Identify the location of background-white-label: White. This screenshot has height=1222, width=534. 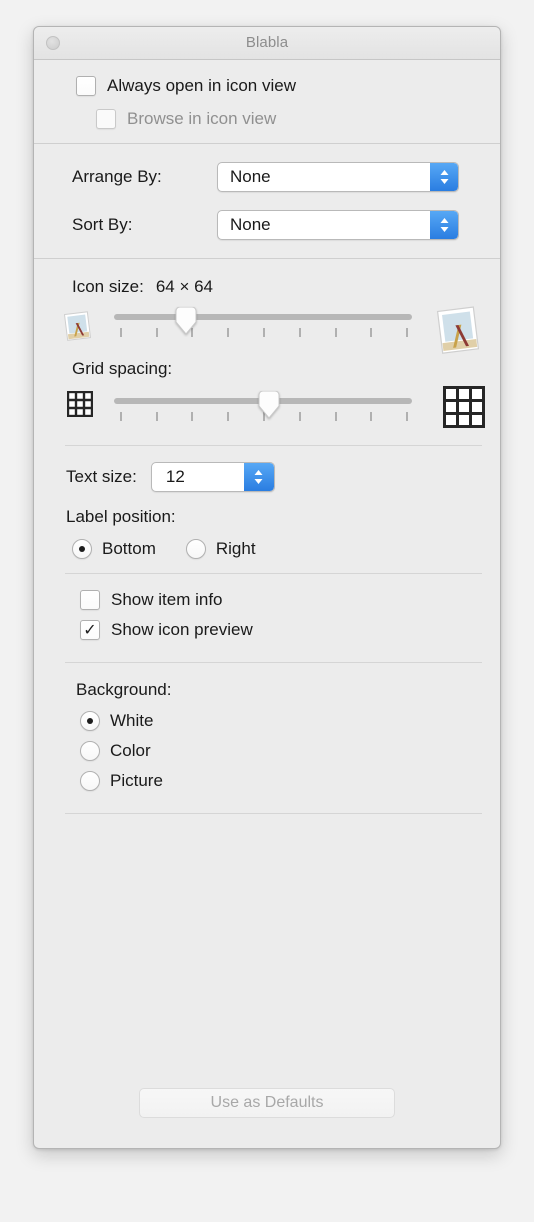
(132, 720).